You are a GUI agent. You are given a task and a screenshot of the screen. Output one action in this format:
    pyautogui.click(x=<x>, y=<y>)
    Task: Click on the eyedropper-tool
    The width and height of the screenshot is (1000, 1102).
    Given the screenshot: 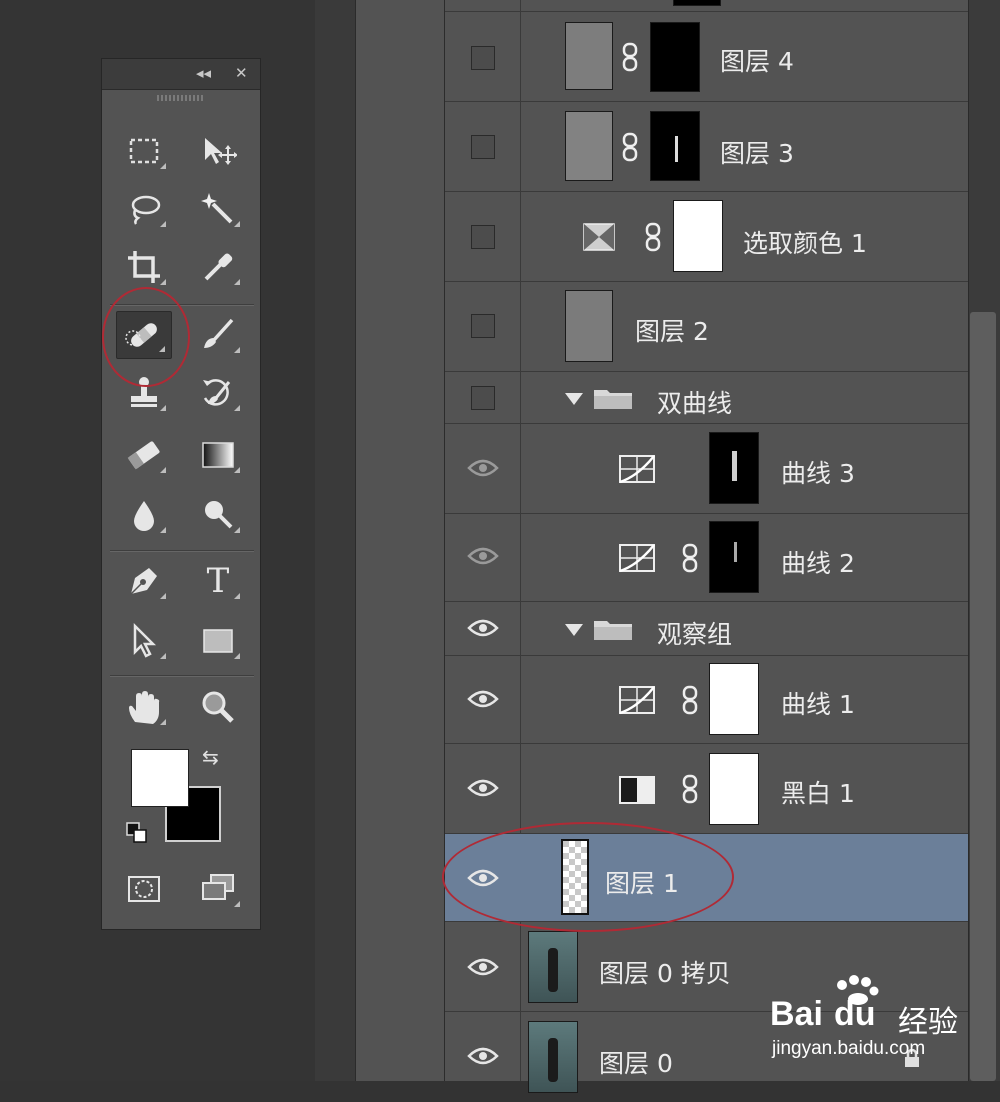 What is the action you would take?
    pyautogui.click(x=218, y=267)
    